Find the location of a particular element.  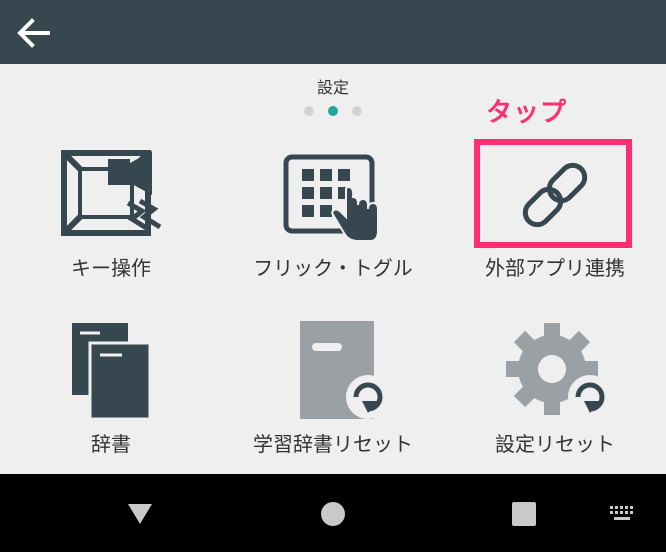

tile-label: キー操作 is located at coordinates (111, 268).